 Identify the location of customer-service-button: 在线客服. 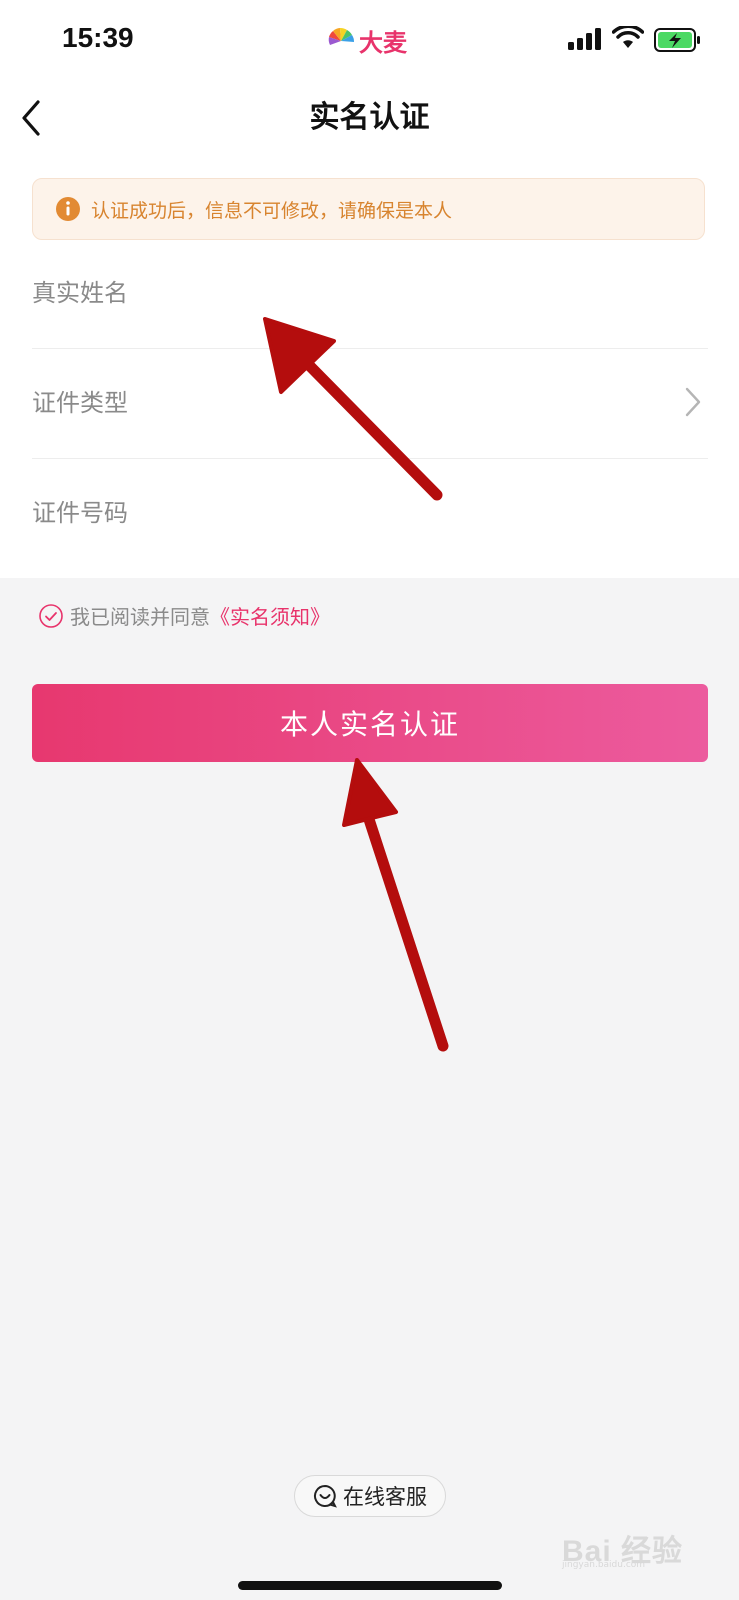
(370, 1496).